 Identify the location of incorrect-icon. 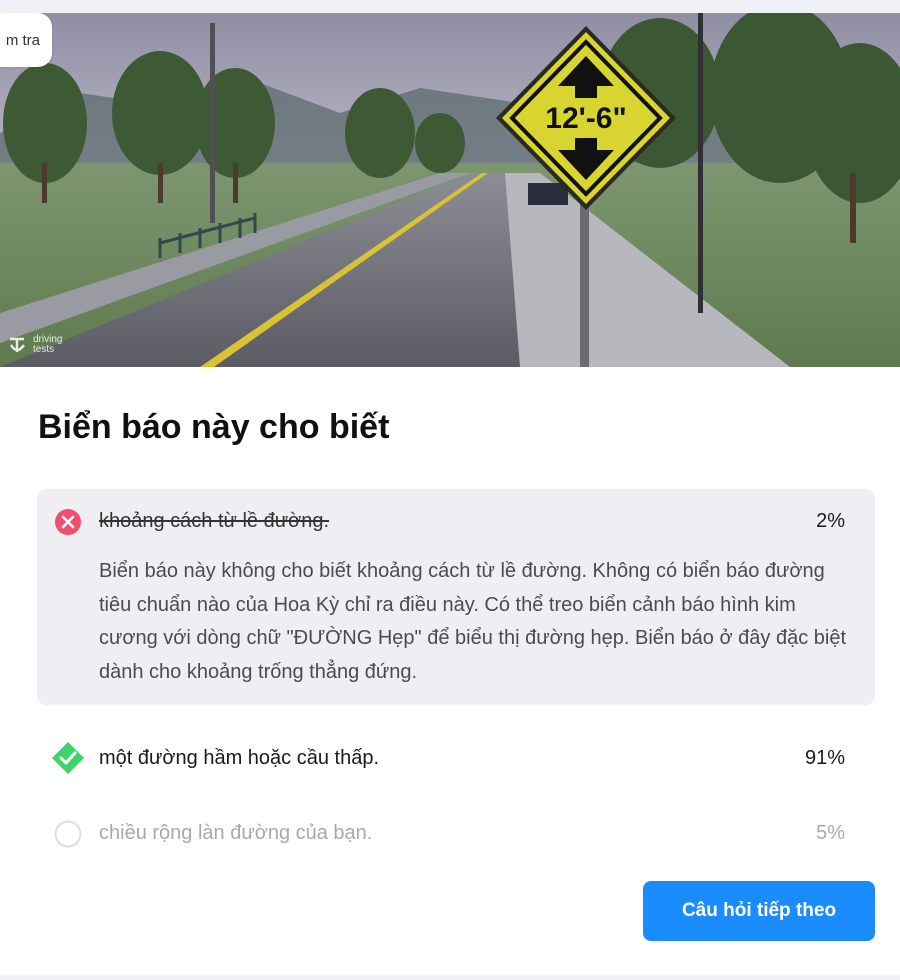
(68, 522).